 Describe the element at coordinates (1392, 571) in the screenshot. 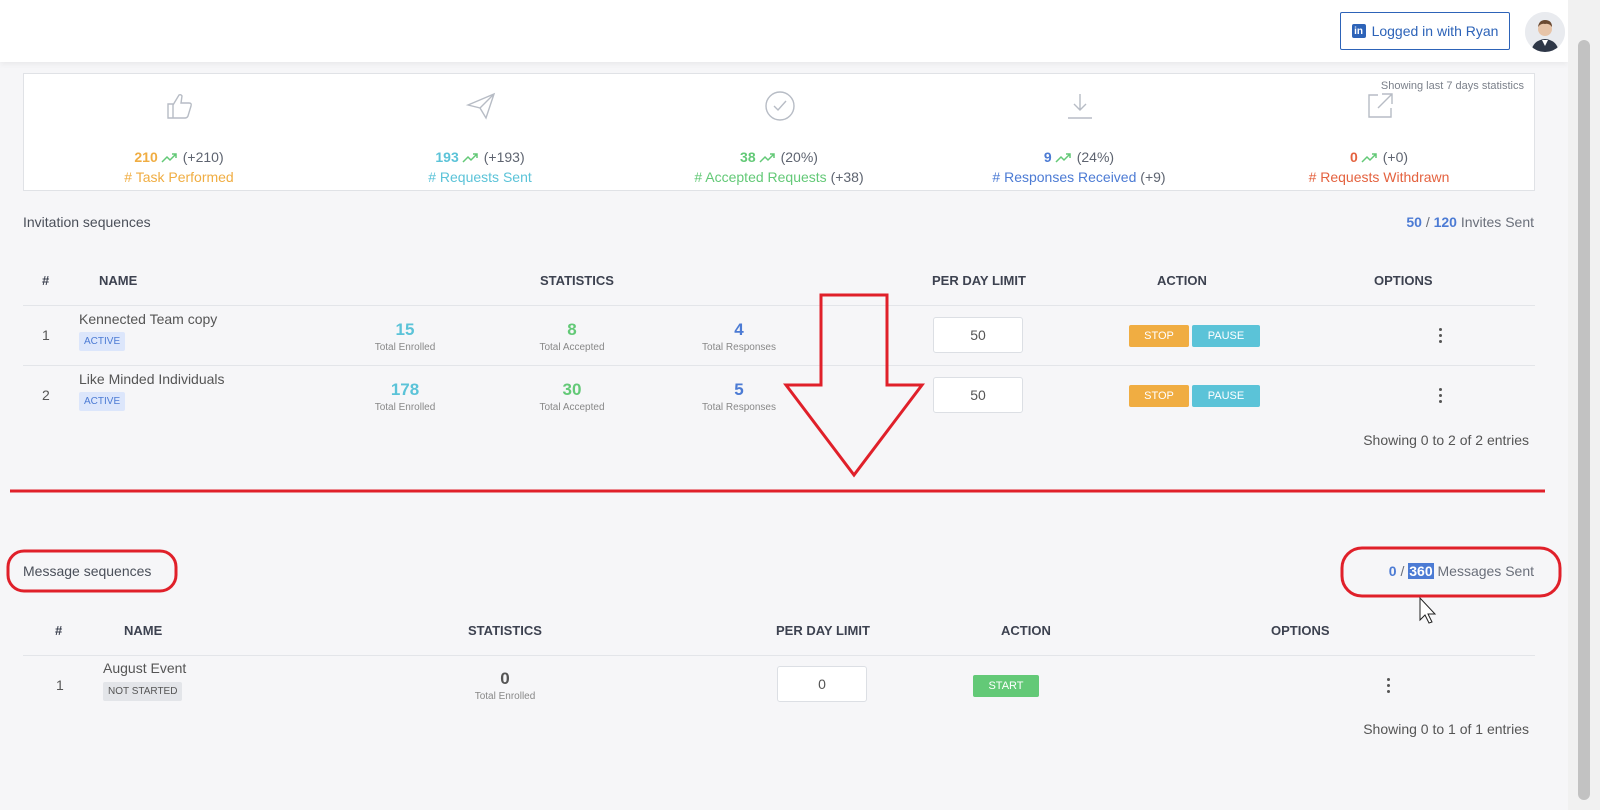

I see `messages-current: 0` at that location.